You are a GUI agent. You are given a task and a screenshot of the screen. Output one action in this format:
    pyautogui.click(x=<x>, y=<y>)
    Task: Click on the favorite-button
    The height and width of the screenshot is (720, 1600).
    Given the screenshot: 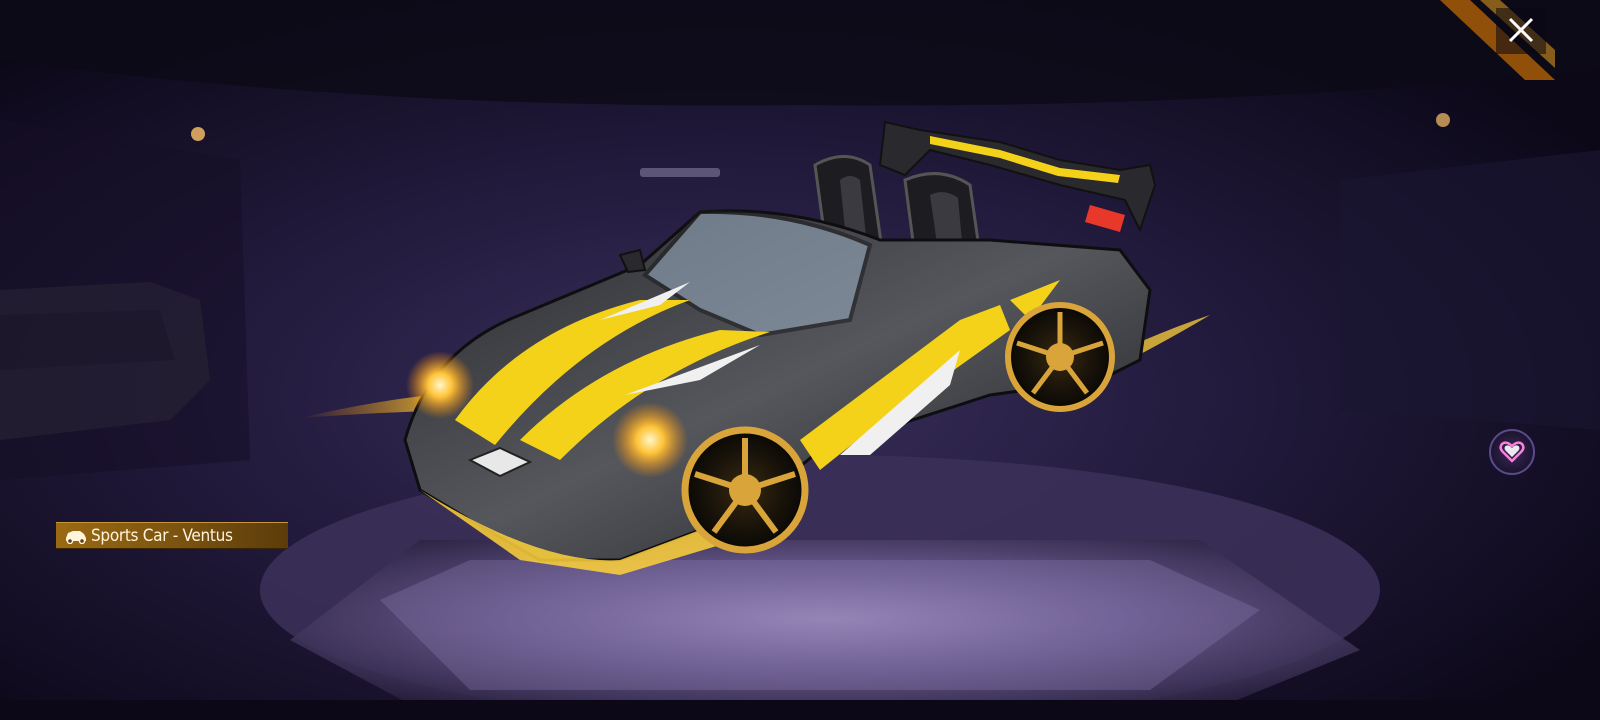 What is the action you would take?
    pyautogui.click(x=1512, y=452)
    